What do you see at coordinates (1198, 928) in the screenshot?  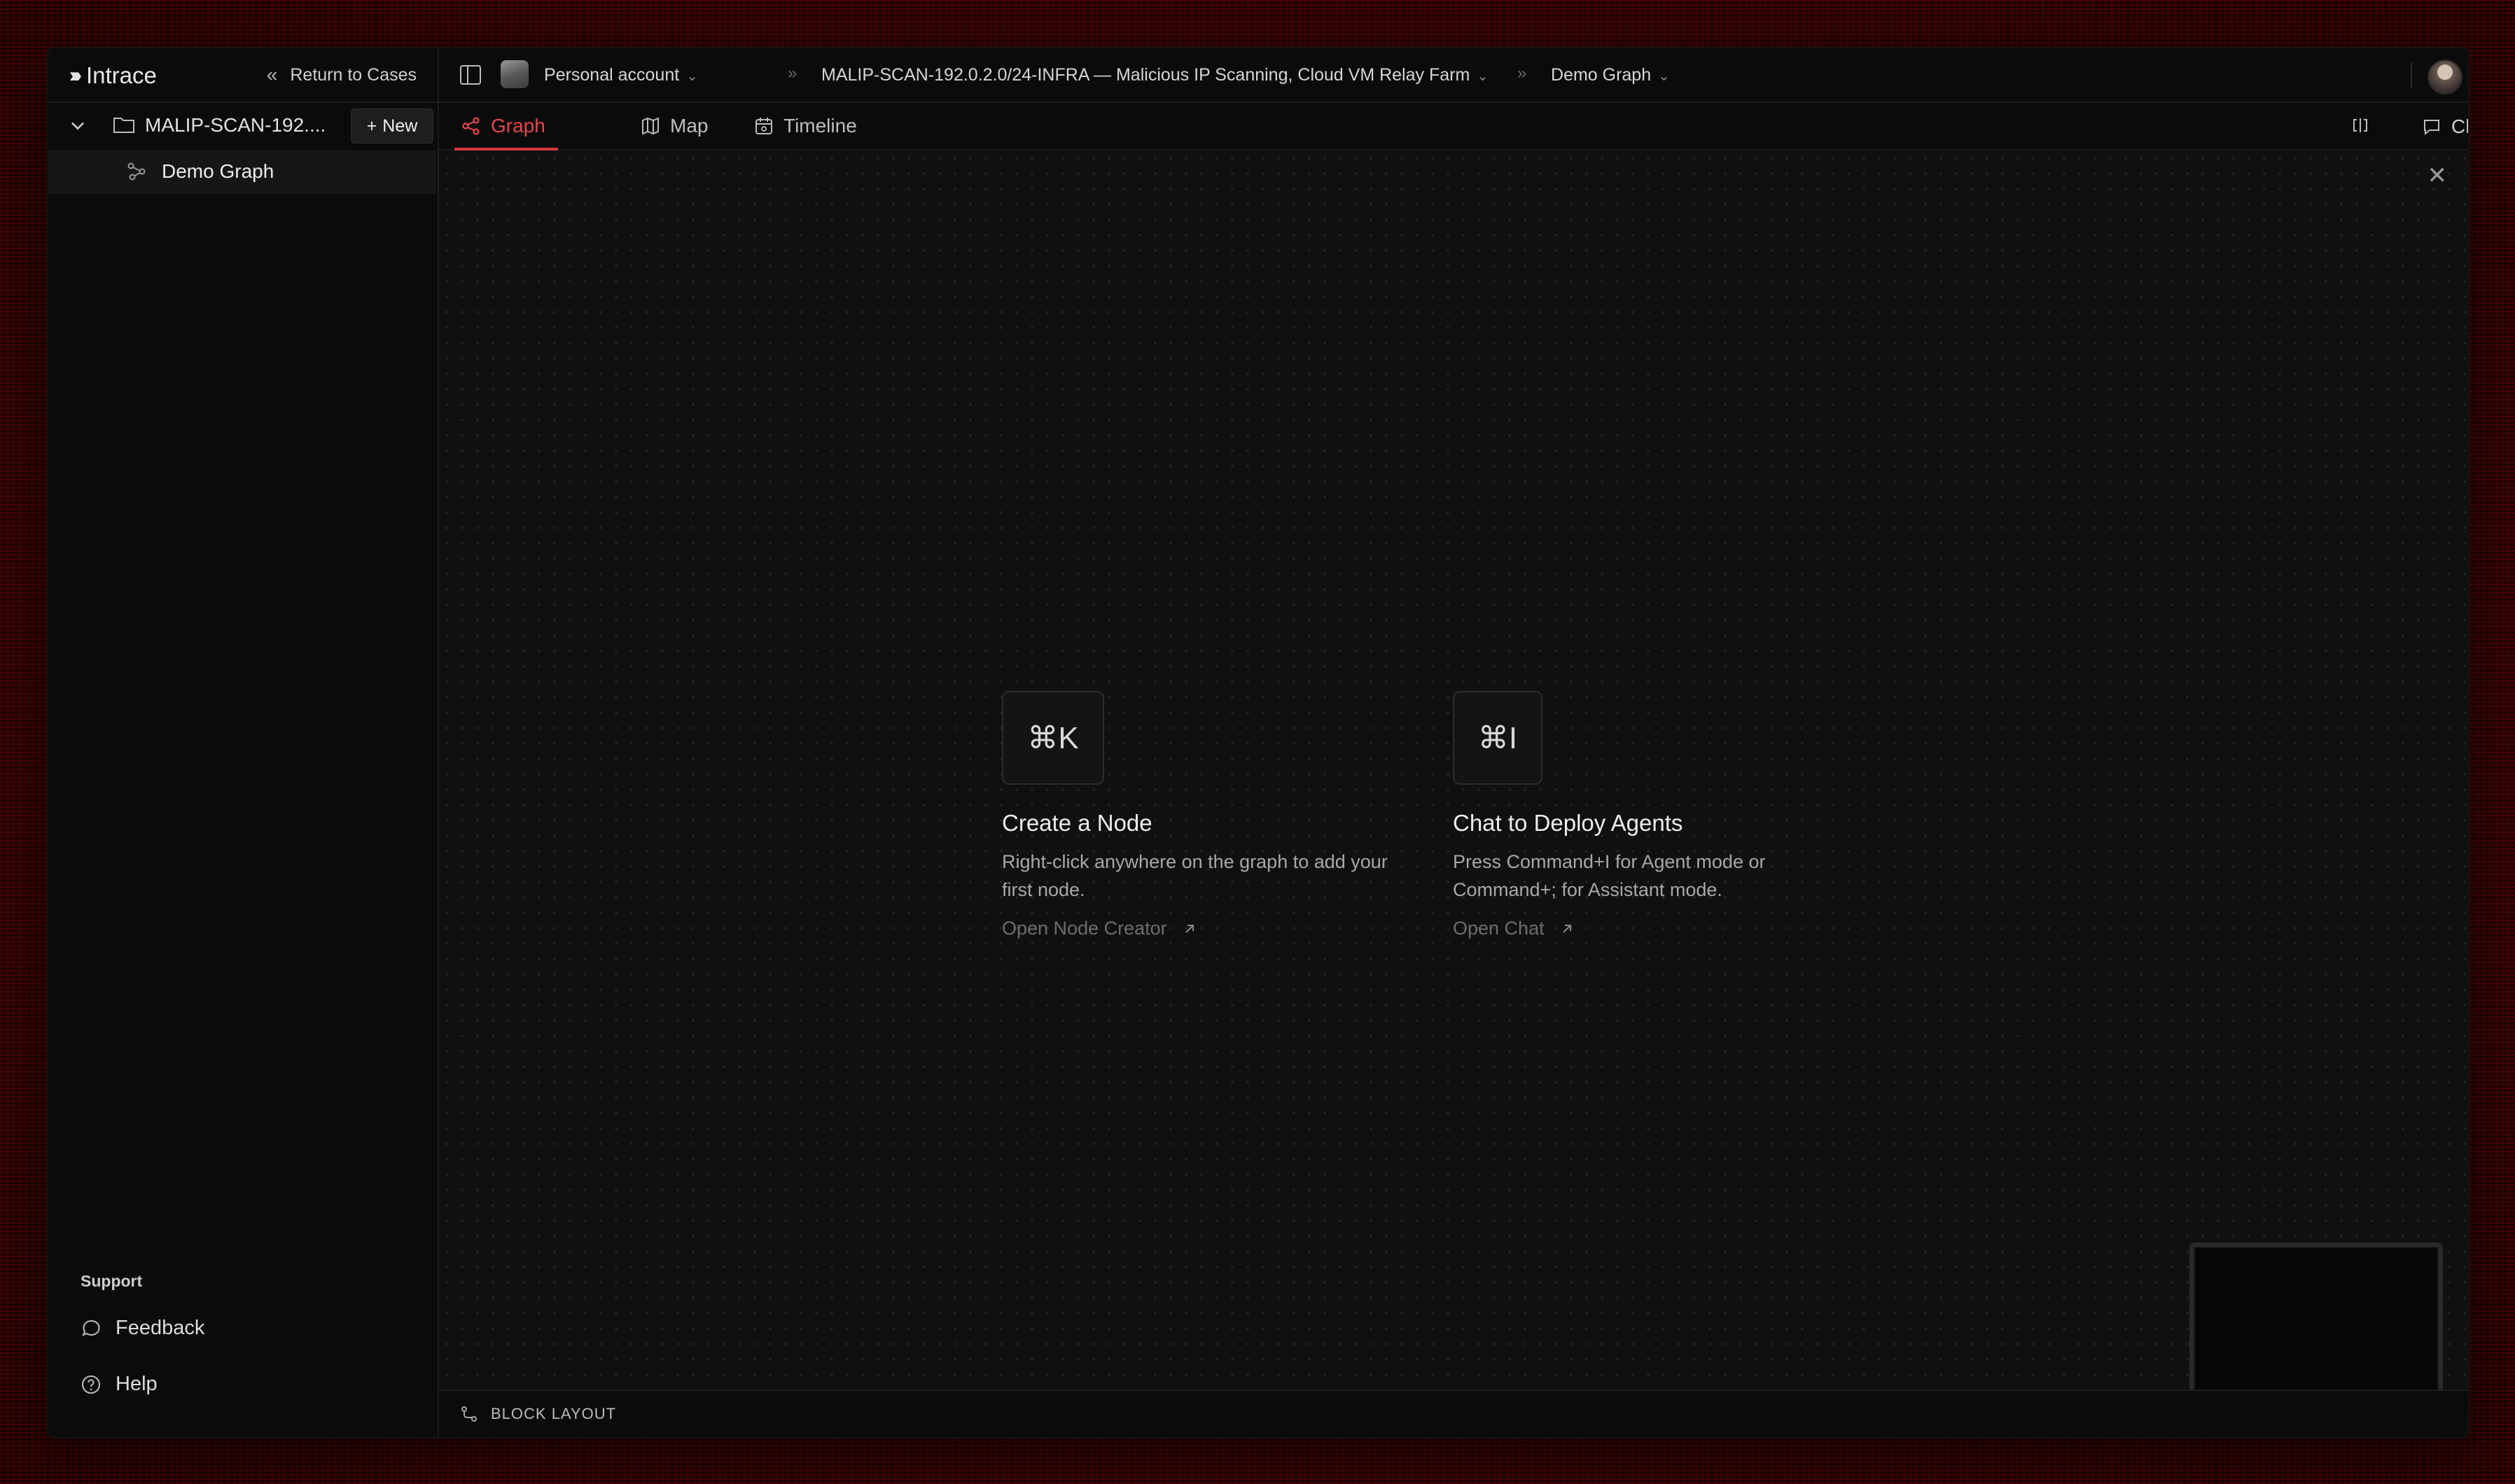 I see `open-node-creator-link: Open Node Creator` at bounding box center [1198, 928].